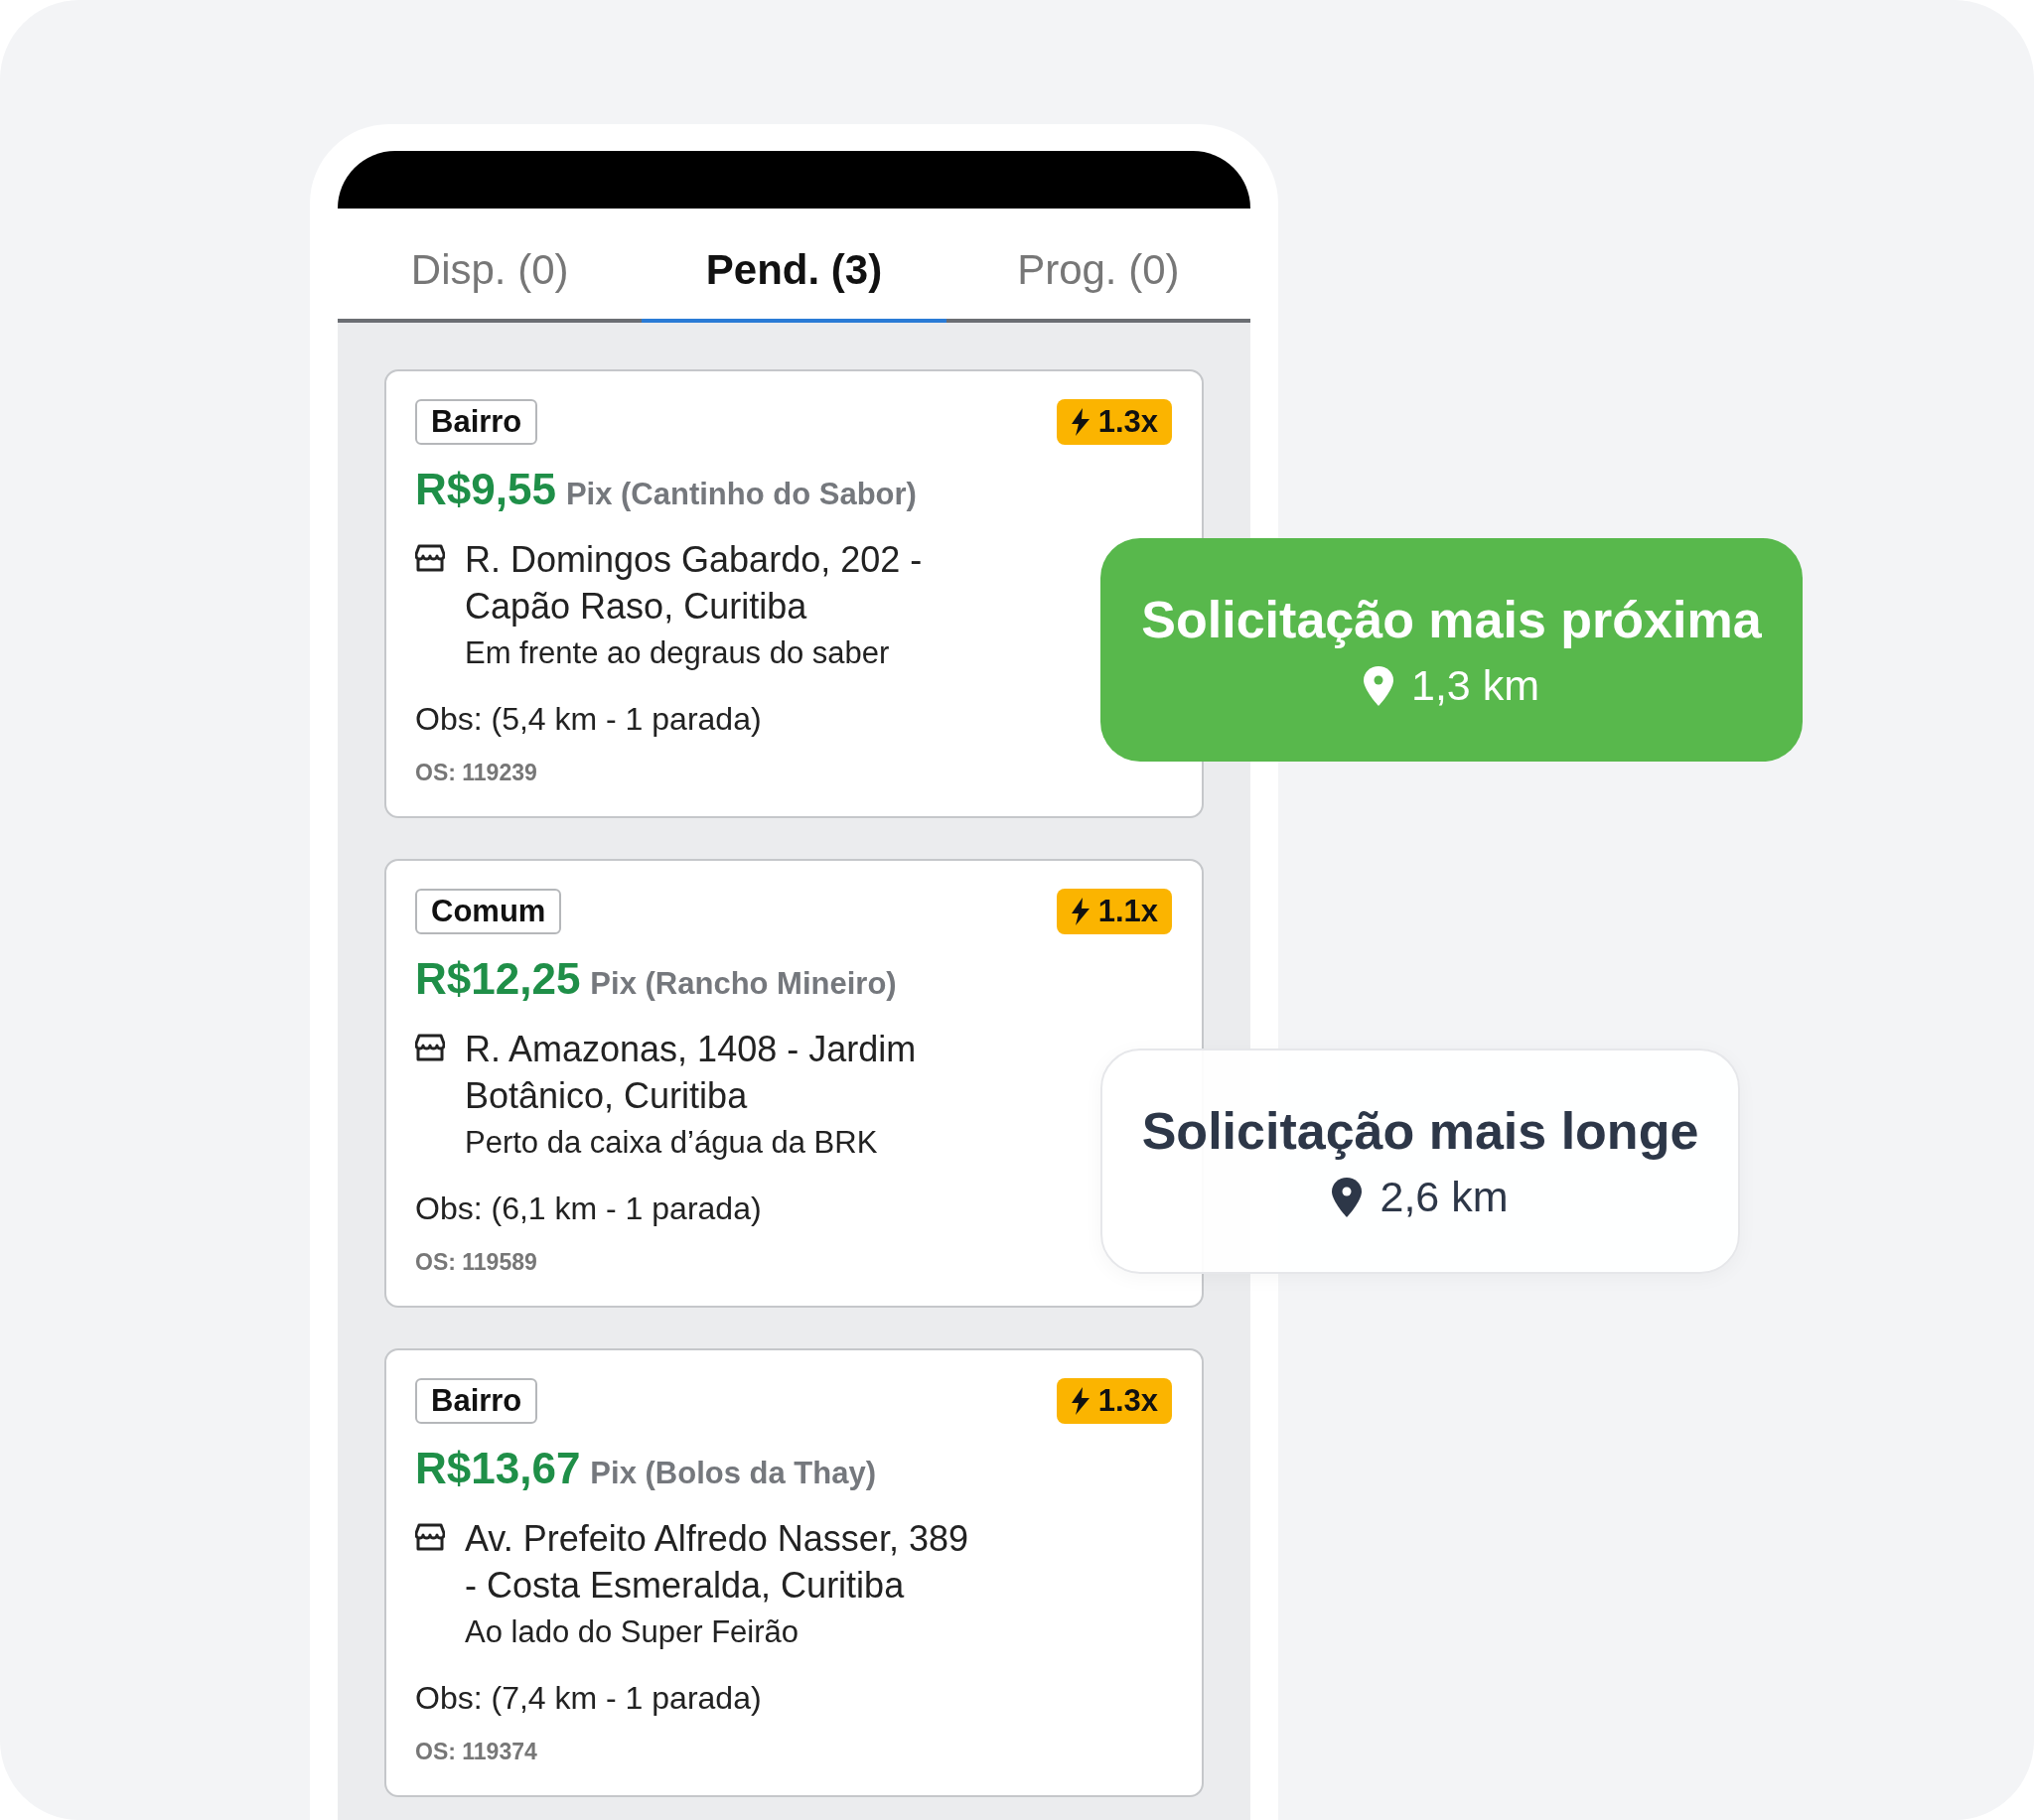 The width and height of the screenshot is (2034, 1820). I want to click on obs-text: Obs: (6,1 km - 1 parada), so click(589, 1208).